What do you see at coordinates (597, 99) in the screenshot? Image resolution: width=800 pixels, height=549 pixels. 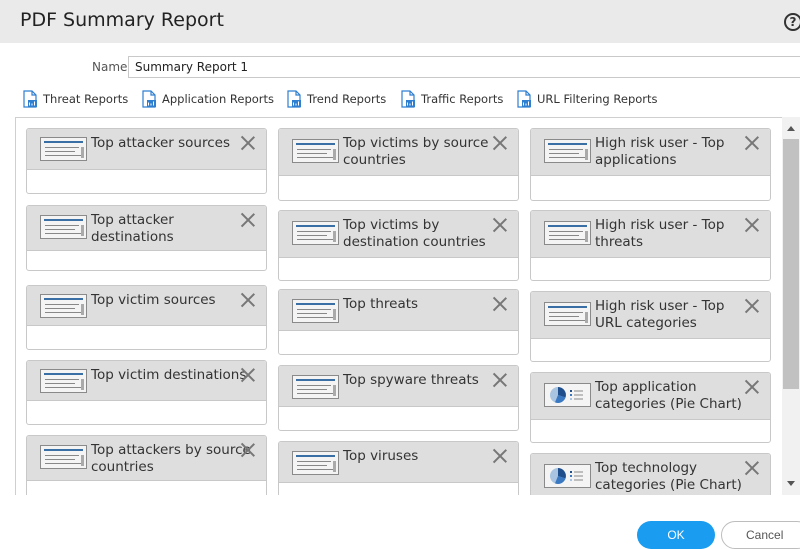 I see `url-filtering-reports-label: URL Filtering Reports` at bounding box center [597, 99].